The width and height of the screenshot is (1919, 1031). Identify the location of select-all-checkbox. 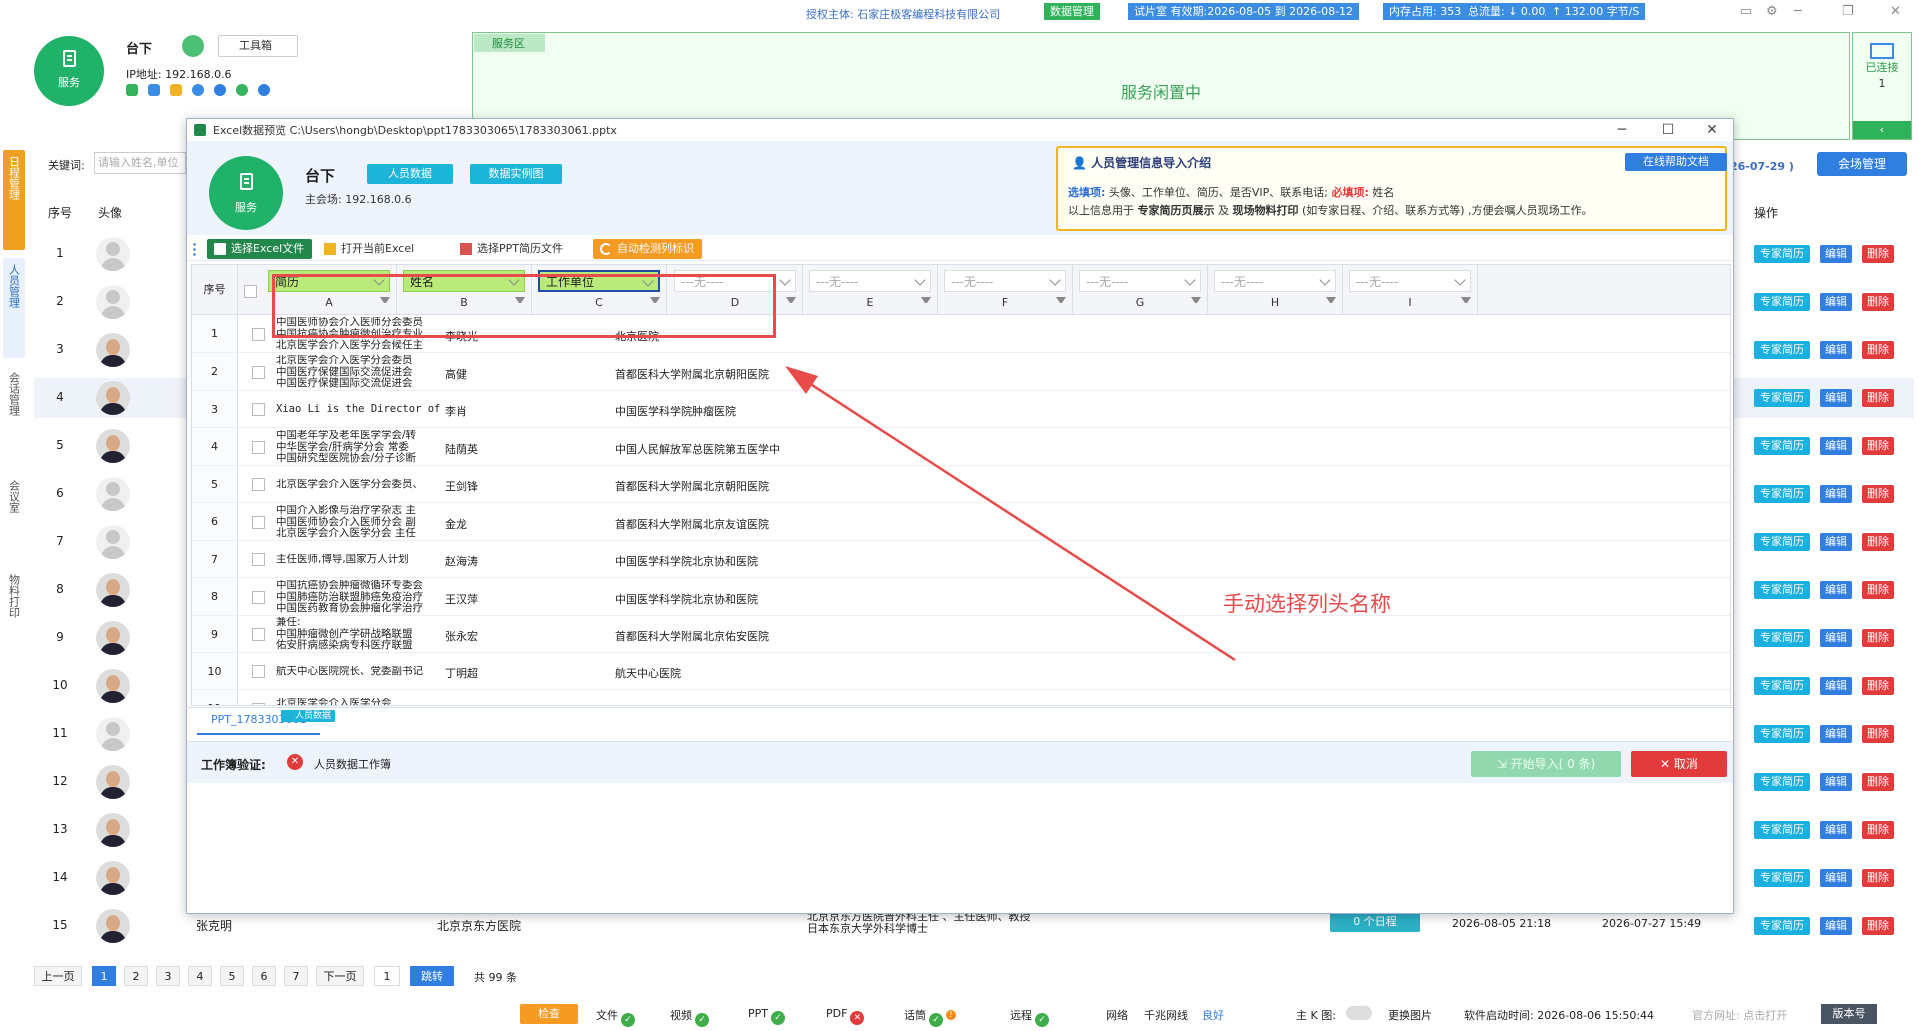
(250, 291).